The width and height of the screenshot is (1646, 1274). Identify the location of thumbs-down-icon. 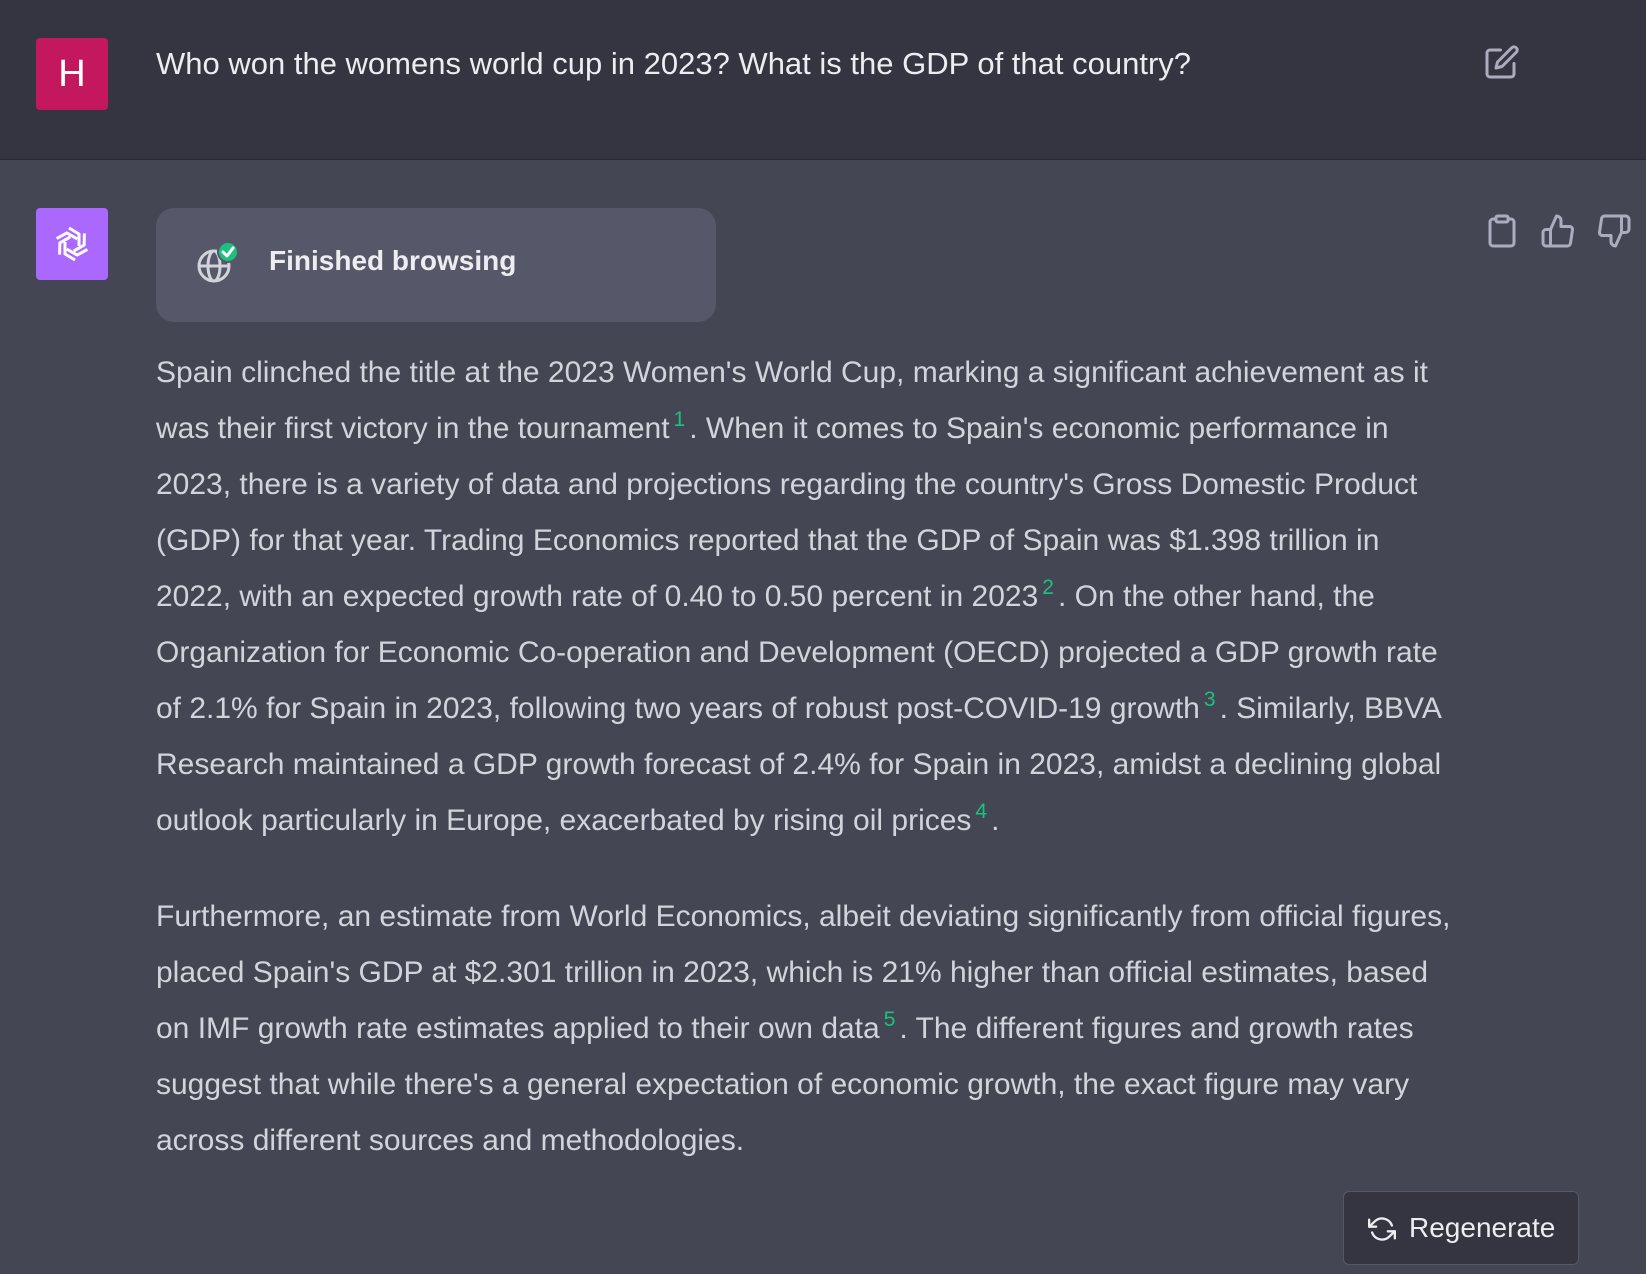
(1614, 231).